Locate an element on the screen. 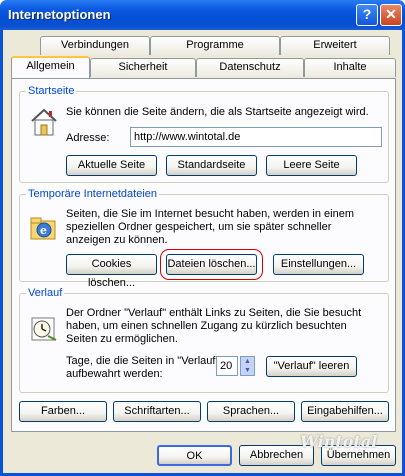 This screenshot has width=405, height=476. tab-label: Sicherheit is located at coordinates (143, 67).